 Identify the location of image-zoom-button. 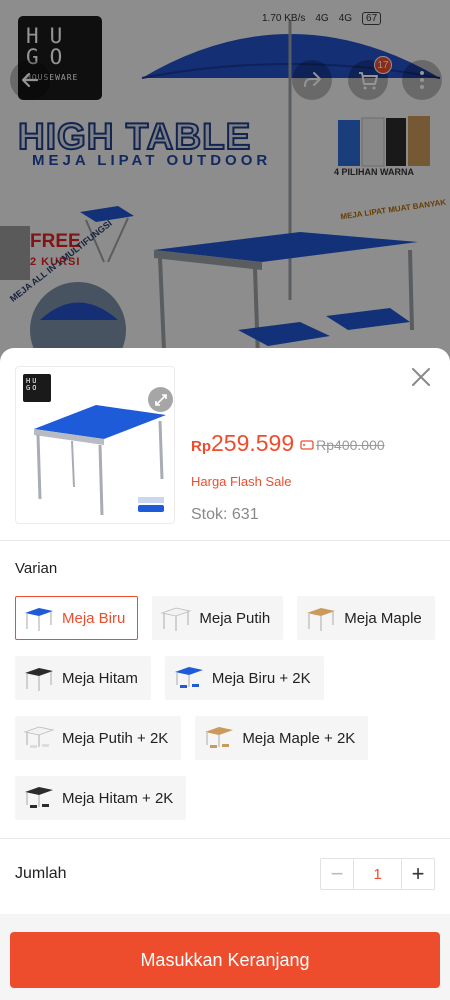
(160, 399).